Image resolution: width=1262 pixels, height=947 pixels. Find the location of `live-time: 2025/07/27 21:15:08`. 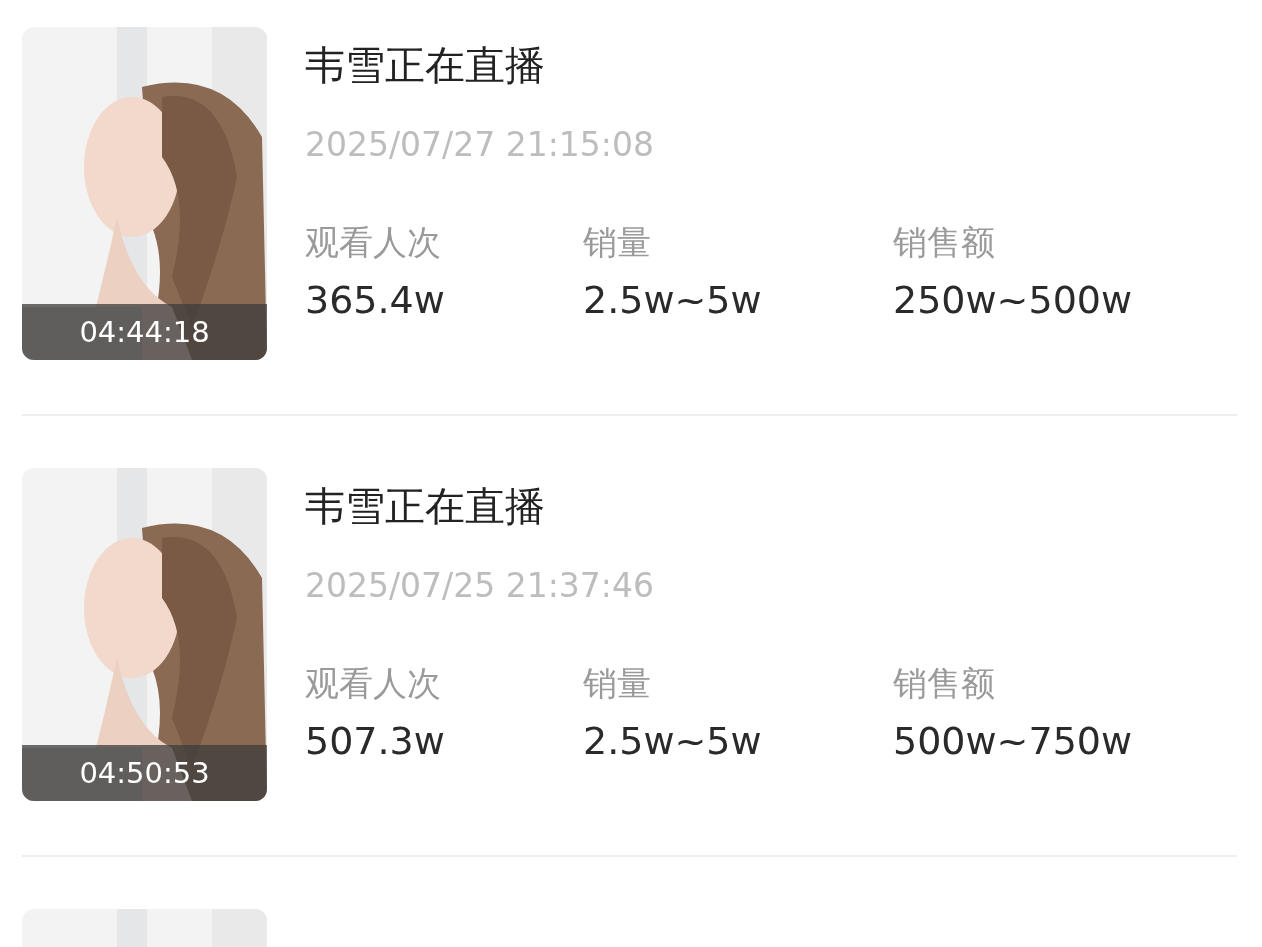

live-time: 2025/07/27 21:15:08 is located at coordinates (480, 145).